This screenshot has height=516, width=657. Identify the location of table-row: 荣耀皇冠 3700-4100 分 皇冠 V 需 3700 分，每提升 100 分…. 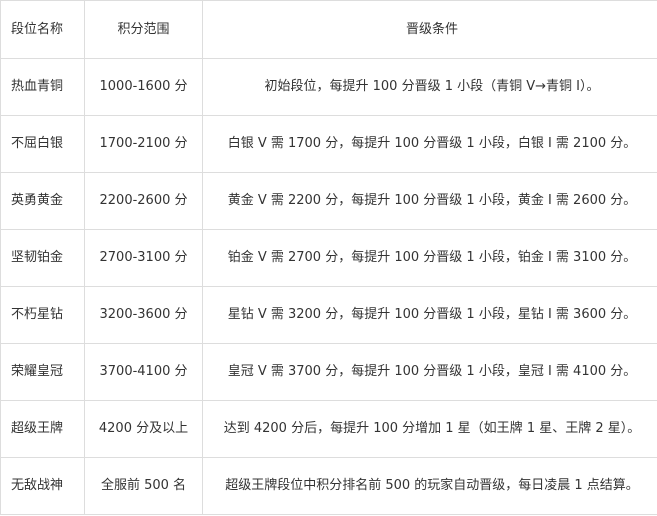
(328, 372).